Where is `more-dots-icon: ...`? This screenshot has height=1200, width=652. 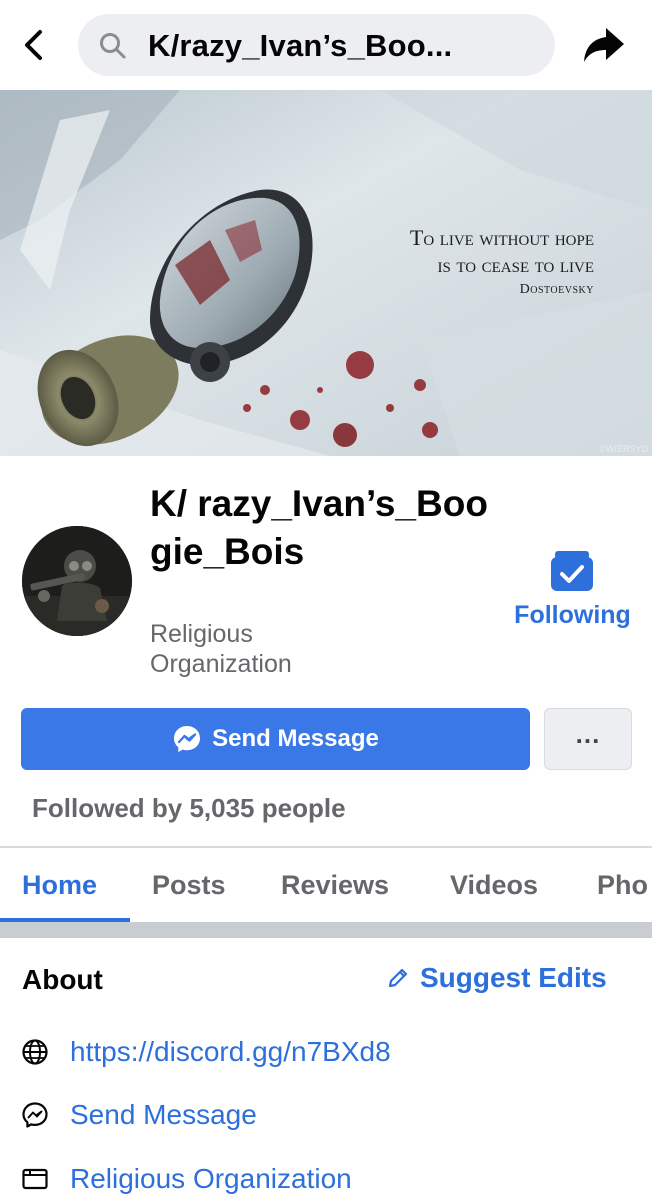
more-dots-icon: ... is located at coordinates (588, 734).